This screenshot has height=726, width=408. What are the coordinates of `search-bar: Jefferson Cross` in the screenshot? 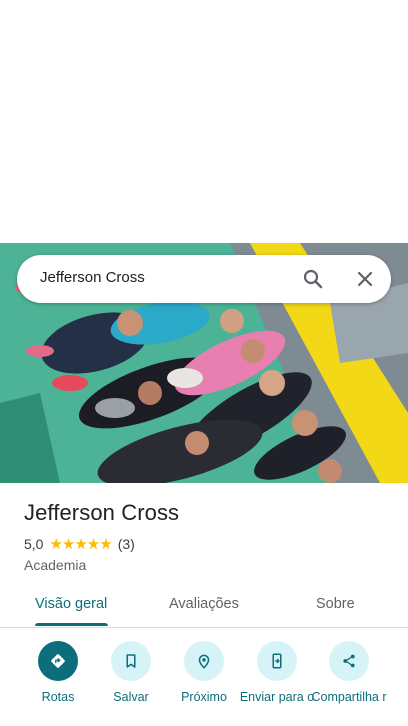 It's located at (204, 279).